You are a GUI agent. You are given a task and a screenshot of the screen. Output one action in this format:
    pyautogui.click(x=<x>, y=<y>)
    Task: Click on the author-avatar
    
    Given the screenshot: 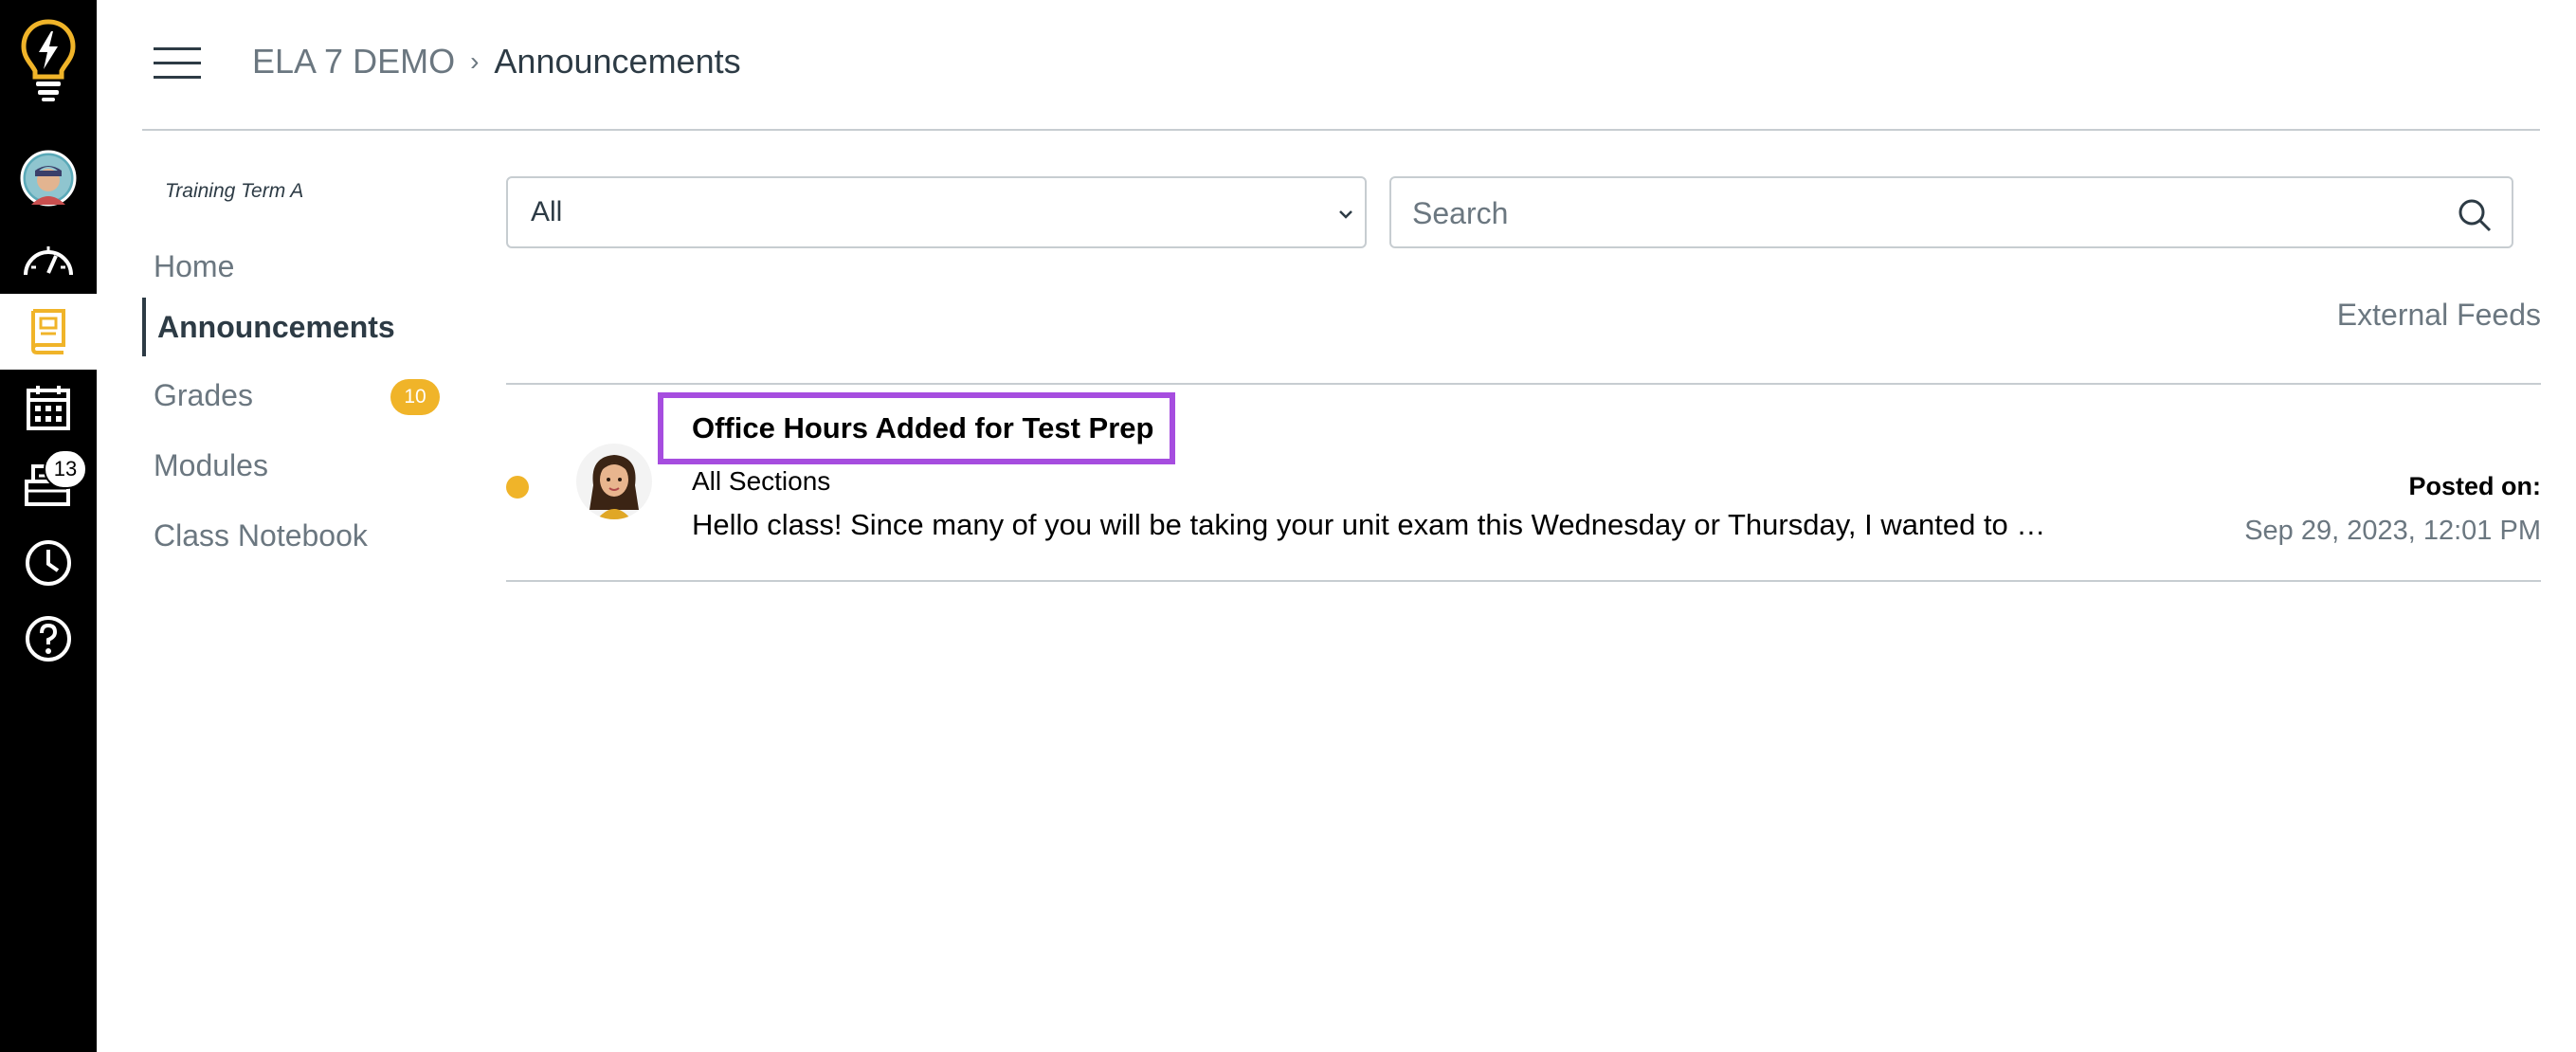 What is the action you would take?
    pyautogui.click(x=614, y=481)
    